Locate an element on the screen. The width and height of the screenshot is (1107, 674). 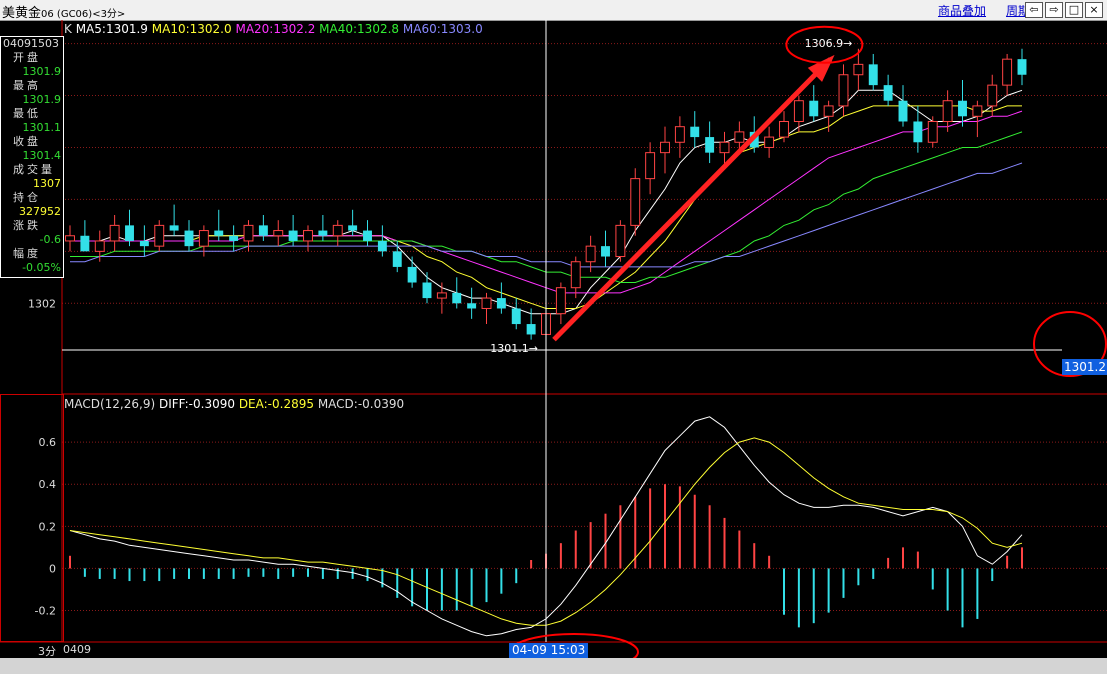
title-bar: 美黄金06 (GC06)<3分> 商品叠加 周期 ⇦ ⇨ □ × is located at coordinates (553, 10).